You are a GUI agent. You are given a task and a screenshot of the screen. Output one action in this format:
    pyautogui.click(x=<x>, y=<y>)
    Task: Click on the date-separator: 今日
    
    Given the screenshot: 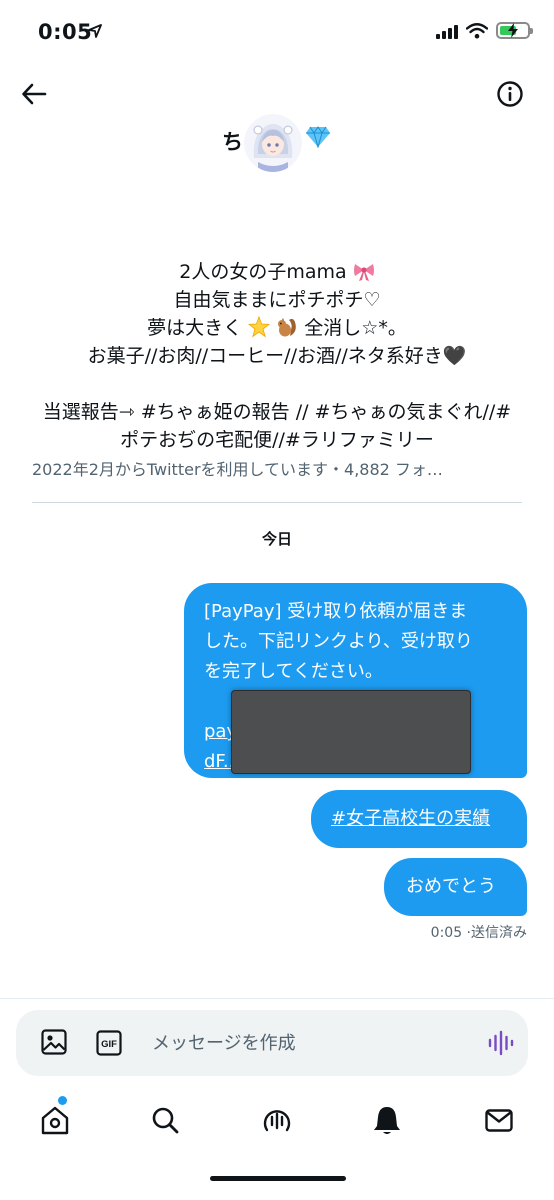 What is the action you would take?
    pyautogui.click(x=276, y=539)
    